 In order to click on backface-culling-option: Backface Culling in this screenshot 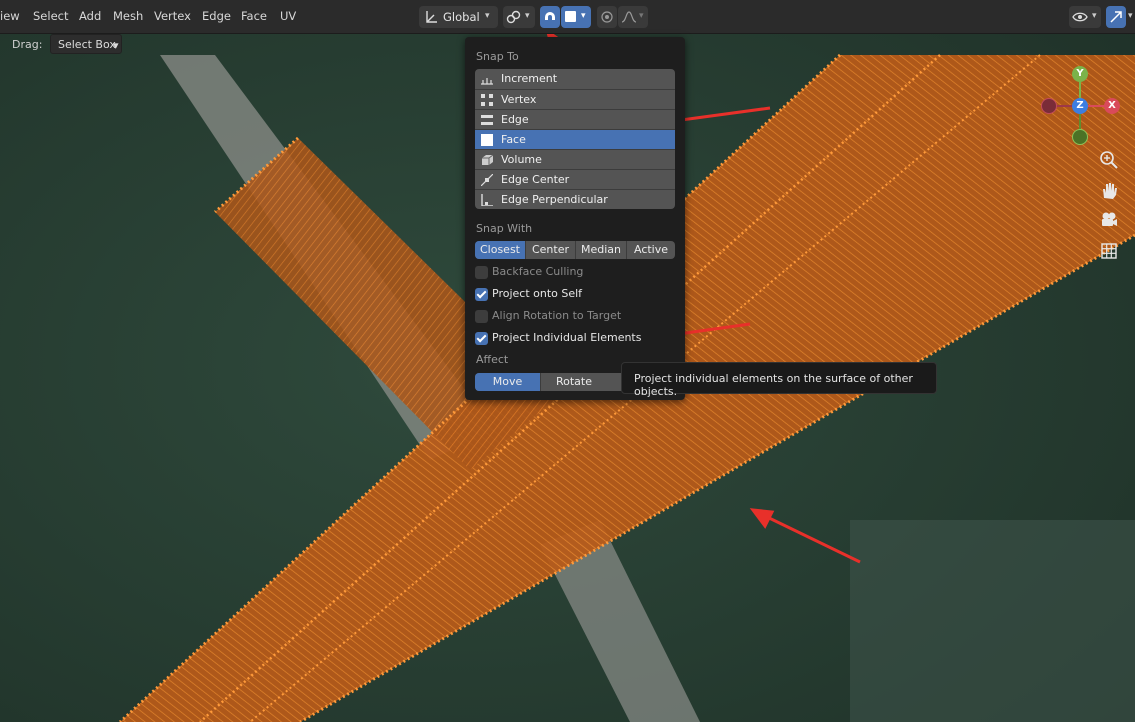, I will do `click(575, 273)`.